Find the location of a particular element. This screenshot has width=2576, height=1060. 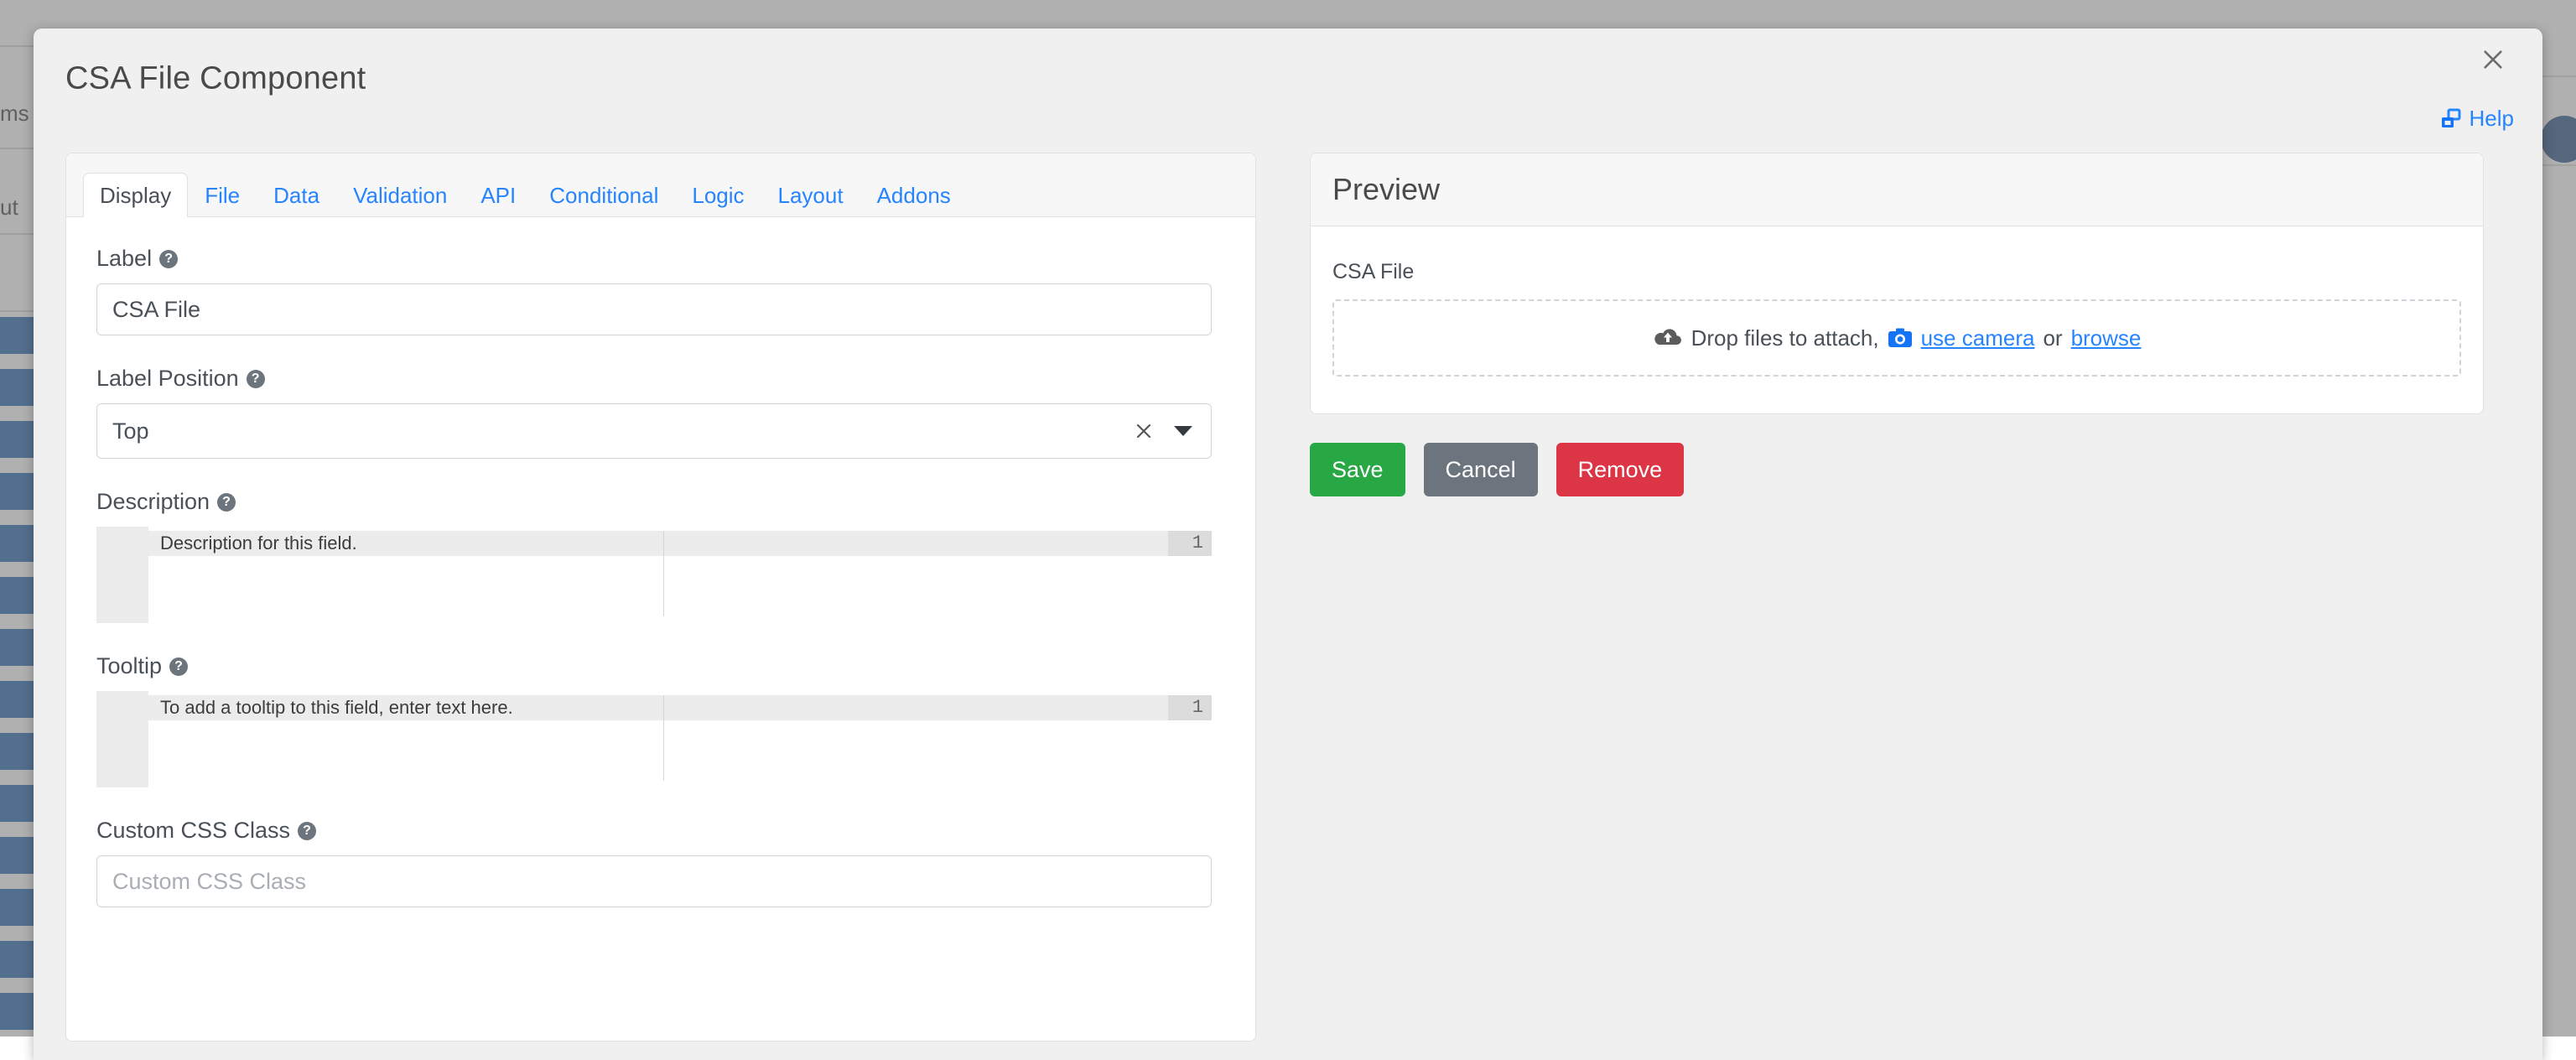

tab-api: API is located at coordinates (498, 195).